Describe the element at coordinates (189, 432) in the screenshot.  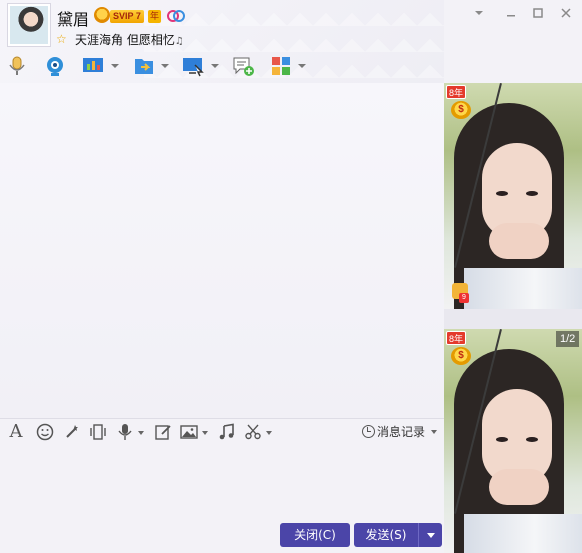
I see `image-icon` at that location.